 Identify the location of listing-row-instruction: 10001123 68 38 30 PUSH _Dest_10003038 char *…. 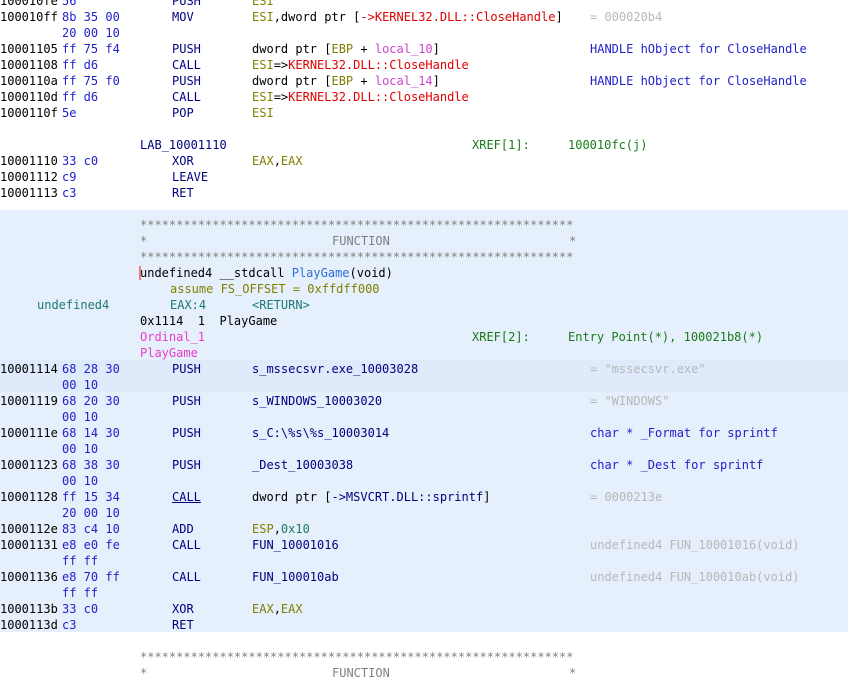
(424, 465).